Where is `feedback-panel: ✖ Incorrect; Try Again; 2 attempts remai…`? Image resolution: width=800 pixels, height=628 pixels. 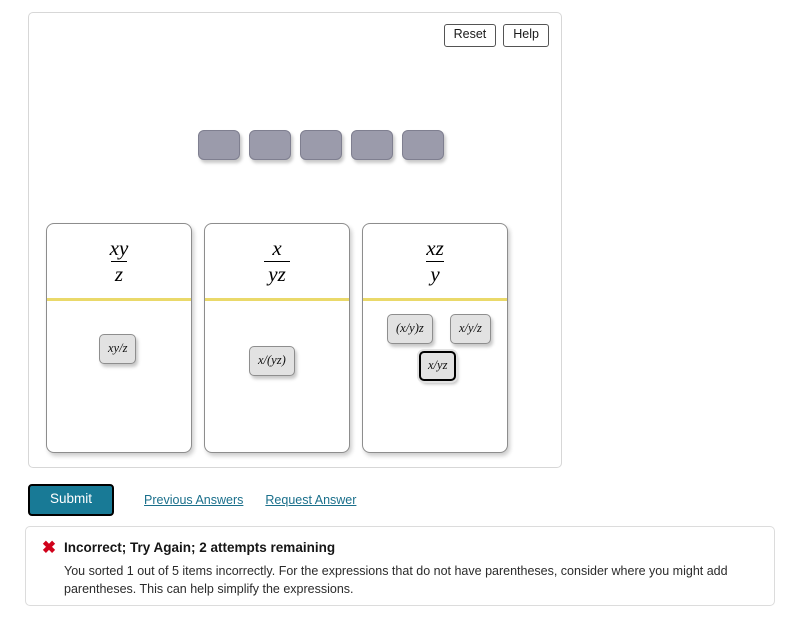 feedback-panel: ✖ Incorrect; Try Again; 2 attempts remai… is located at coordinates (400, 566).